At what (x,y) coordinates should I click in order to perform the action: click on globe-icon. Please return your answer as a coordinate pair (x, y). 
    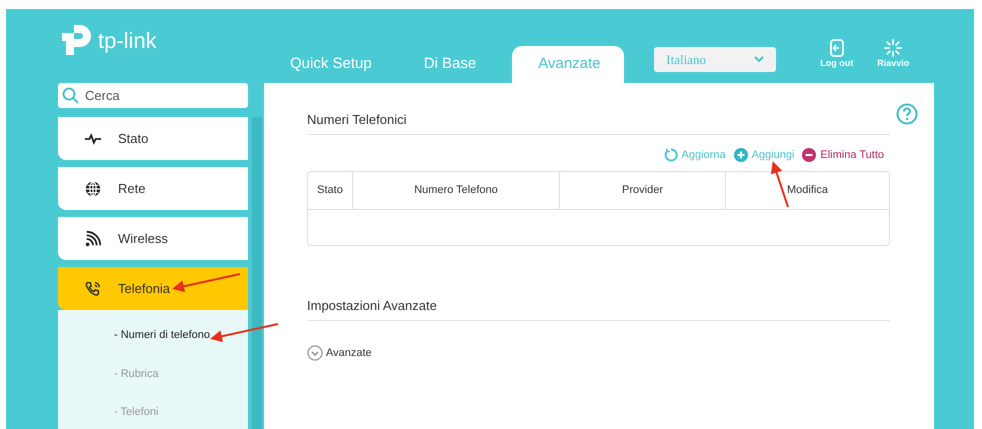
    Looking at the image, I should click on (93, 189).